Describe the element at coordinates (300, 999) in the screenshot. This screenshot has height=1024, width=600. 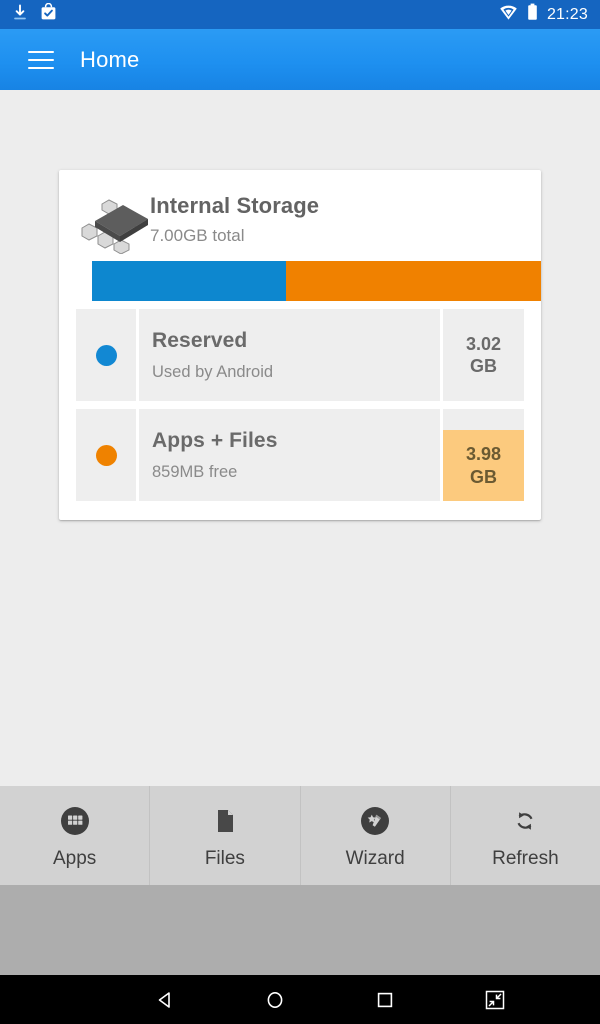
I see `android-nav-bar` at that location.